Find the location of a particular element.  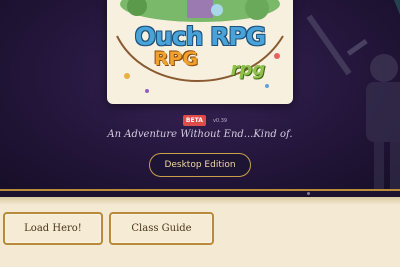

version-row: BETA v0.39 is located at coordinates (200, 119).